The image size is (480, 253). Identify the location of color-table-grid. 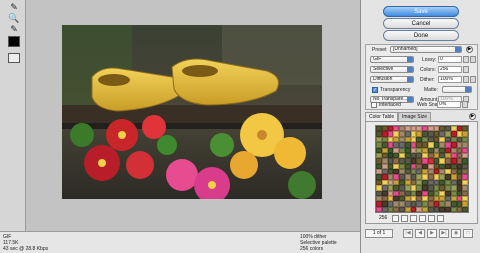
(422, 169).